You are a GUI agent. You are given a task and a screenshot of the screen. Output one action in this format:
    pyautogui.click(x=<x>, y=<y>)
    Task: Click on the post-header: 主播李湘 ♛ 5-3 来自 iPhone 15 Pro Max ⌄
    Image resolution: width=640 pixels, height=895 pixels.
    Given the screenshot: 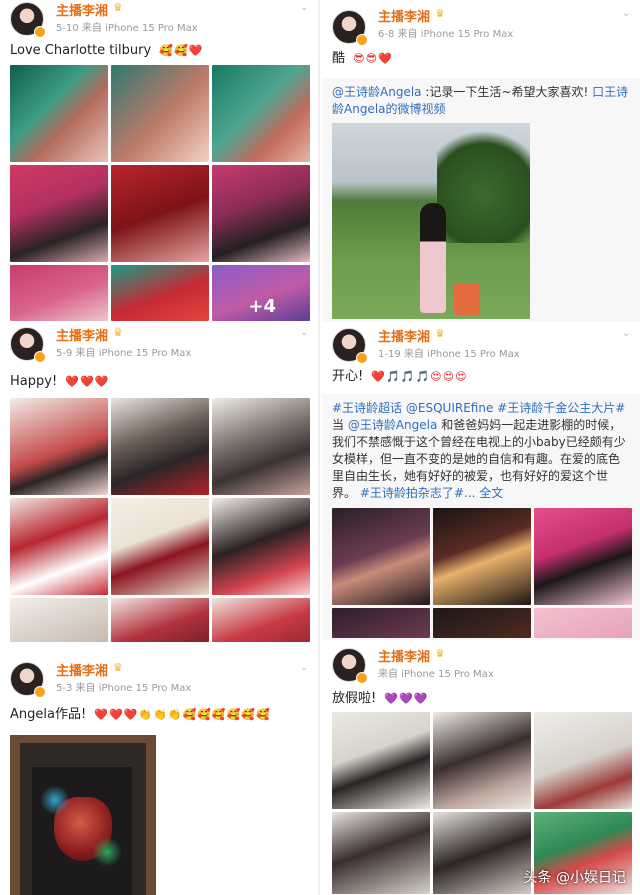 What is the action you would take?
    pyautogui.click(x=159, y=680)
    